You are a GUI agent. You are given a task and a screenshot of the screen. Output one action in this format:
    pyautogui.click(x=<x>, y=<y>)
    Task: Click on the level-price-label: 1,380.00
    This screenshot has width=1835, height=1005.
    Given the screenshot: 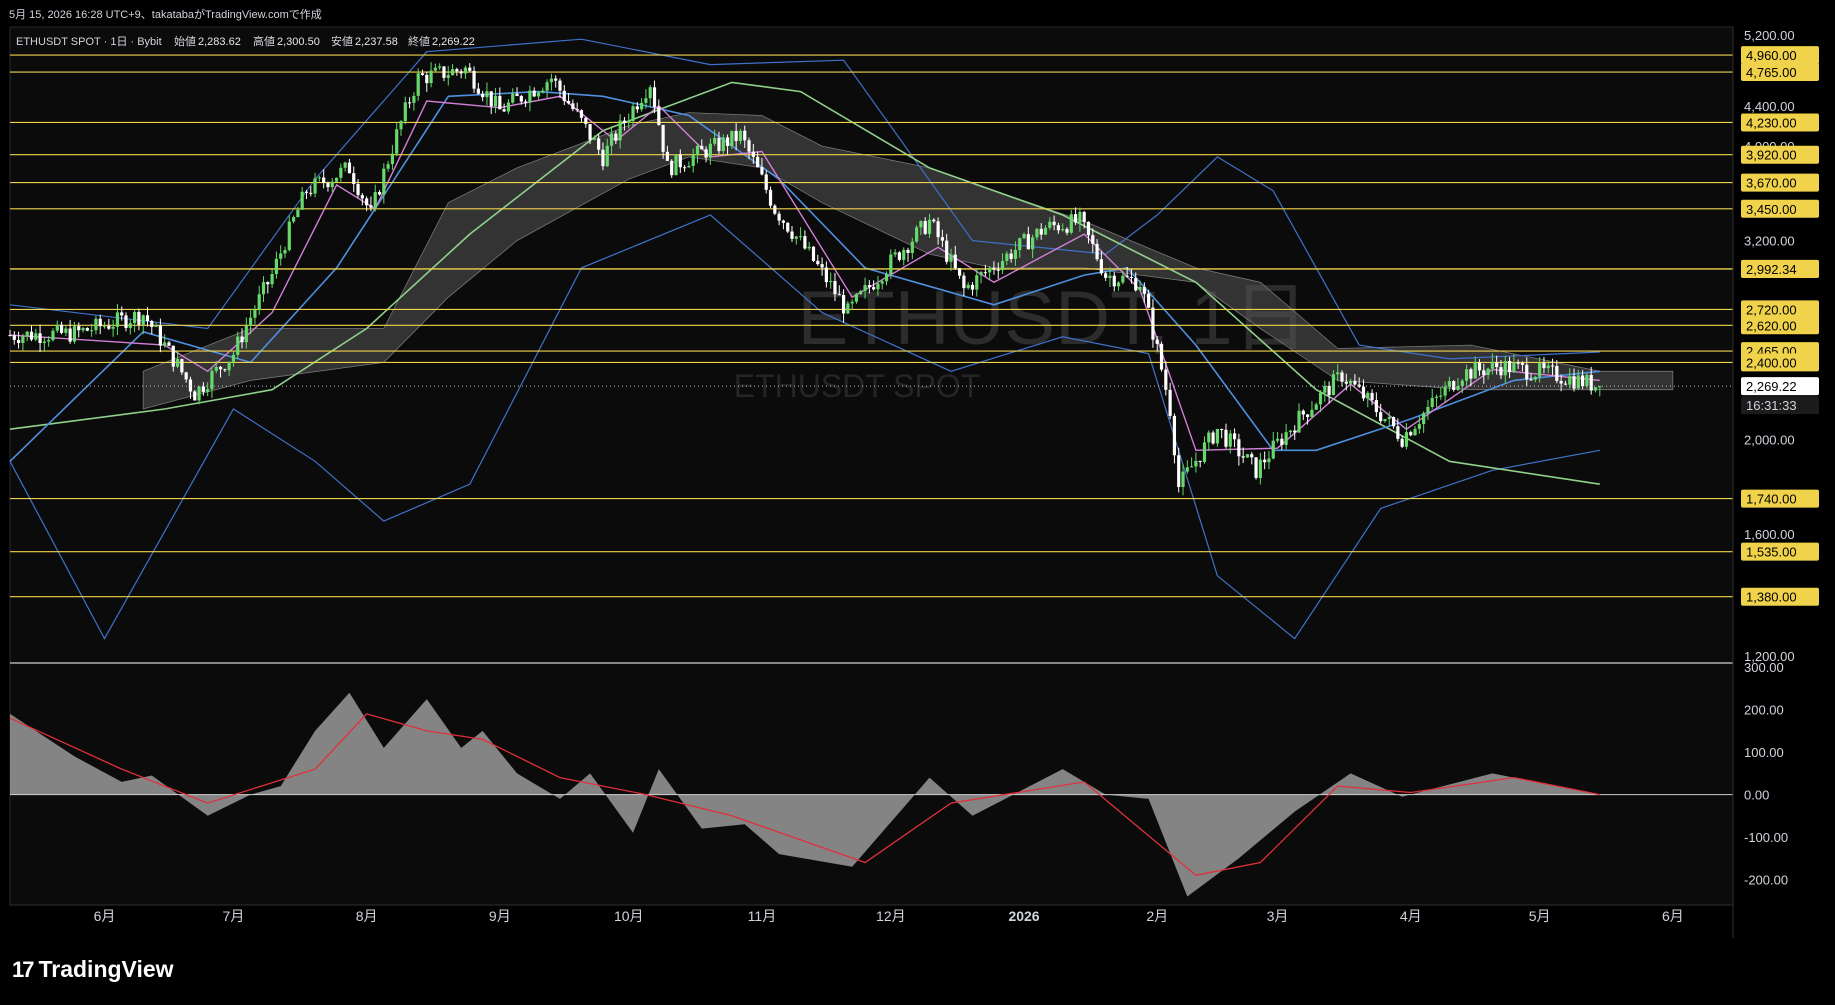 What is the action you would take?
    pyautogui.click(x=1771, y=597)
    